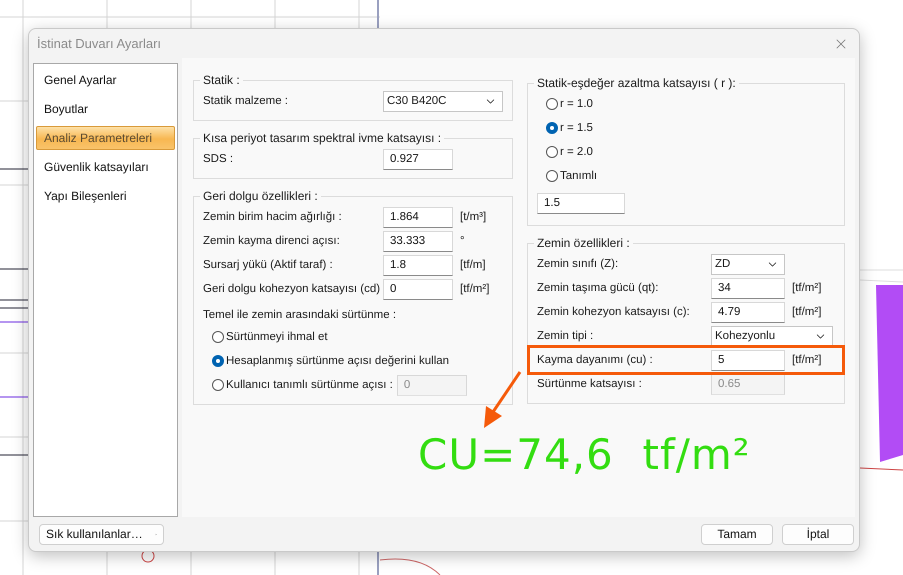 The image size is (903, 575). I want to click on sidebar-item: Güvenlik katsayıları, so click(105, 167).